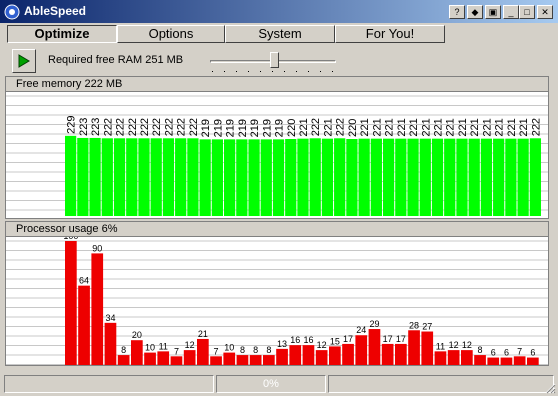 This screenshot has height=396, width=558. I want to click on cpu-bar-label: 24, so click(361, 330).